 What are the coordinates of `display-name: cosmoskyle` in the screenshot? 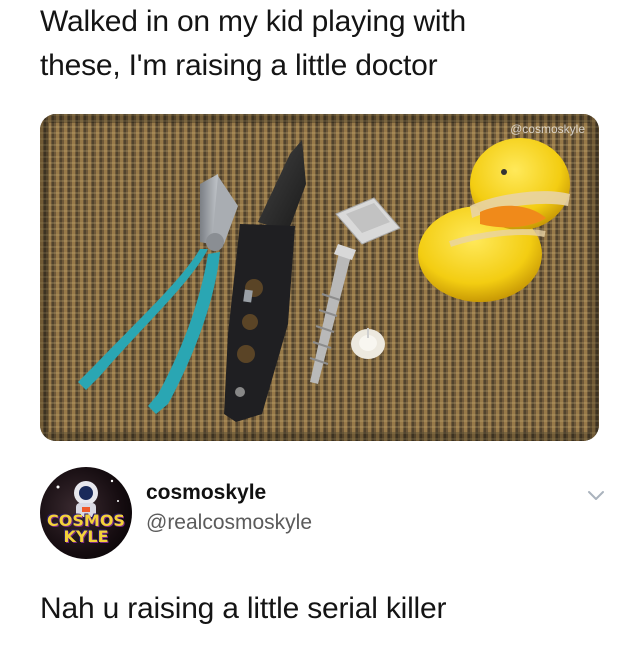 It's located at (206, 493).